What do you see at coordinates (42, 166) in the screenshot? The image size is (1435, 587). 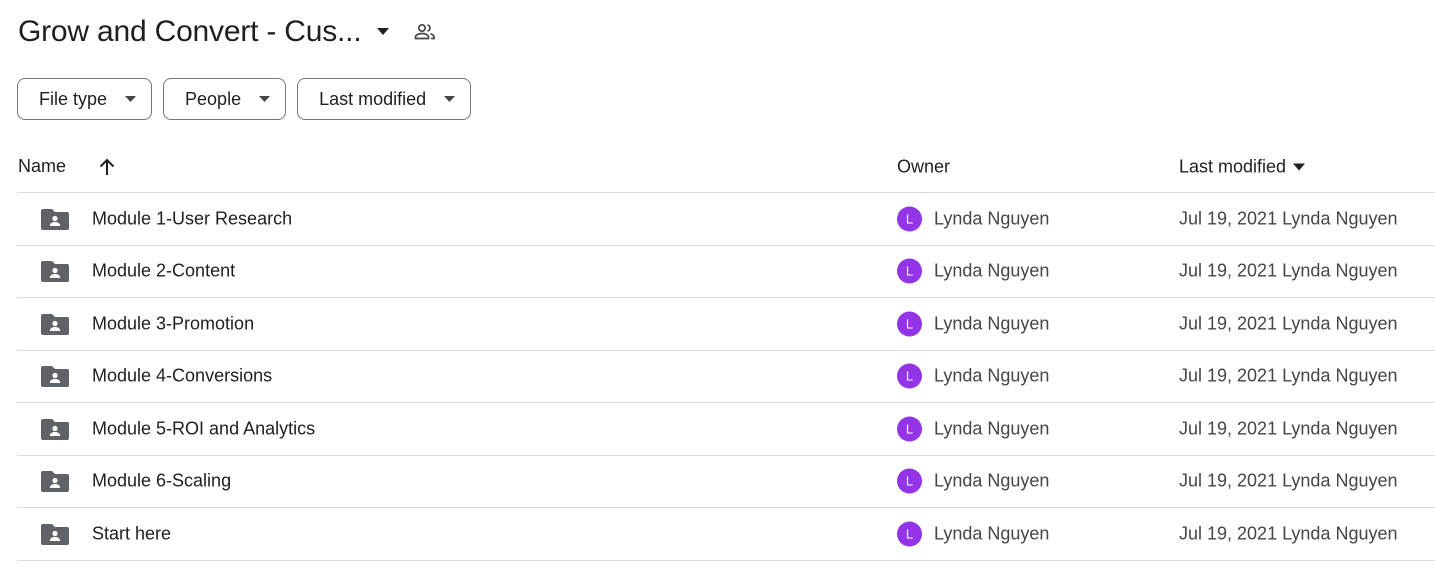 I see `name-column-label: Name` at bounding box center [42, 166].